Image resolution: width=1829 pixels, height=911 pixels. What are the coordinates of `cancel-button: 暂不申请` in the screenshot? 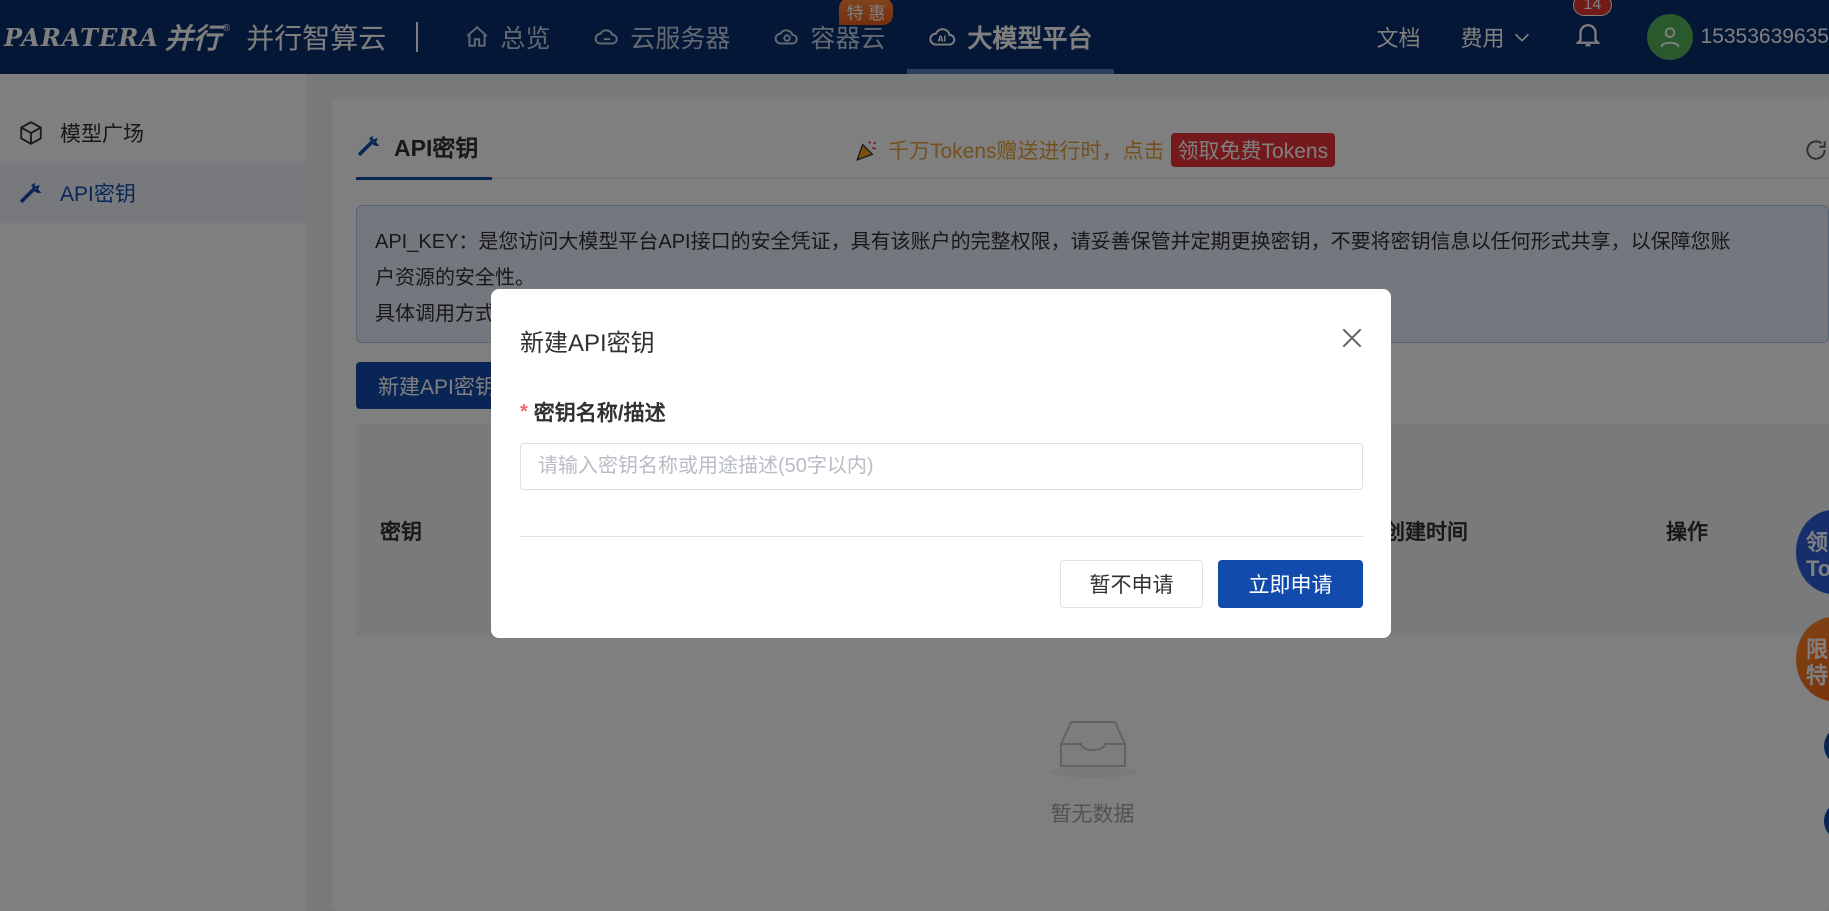 It's located at (1131, 584).